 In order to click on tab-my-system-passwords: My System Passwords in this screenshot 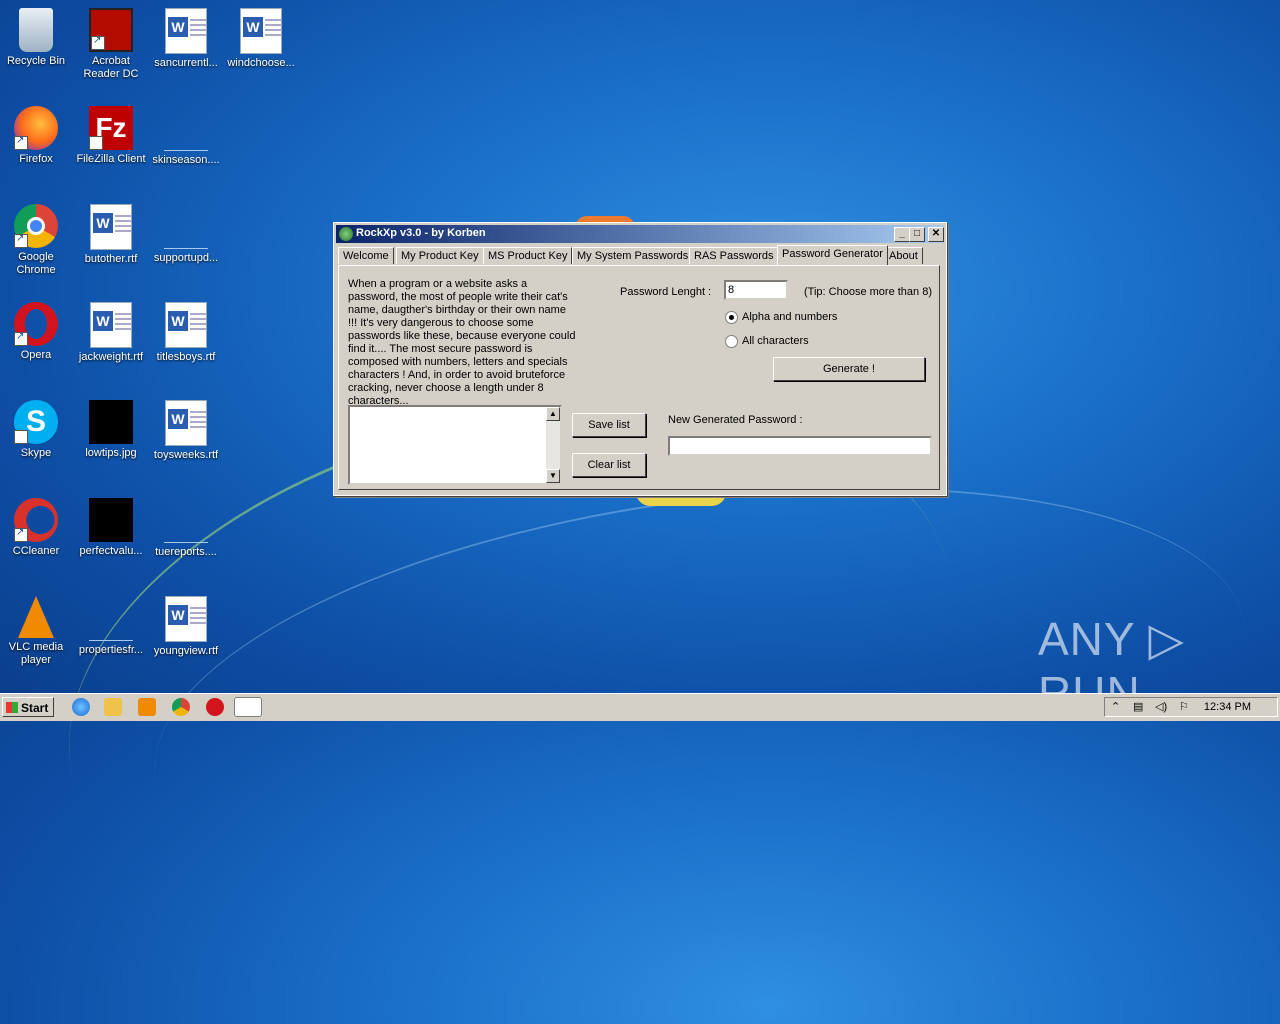, I will do `click(633, 255)`.